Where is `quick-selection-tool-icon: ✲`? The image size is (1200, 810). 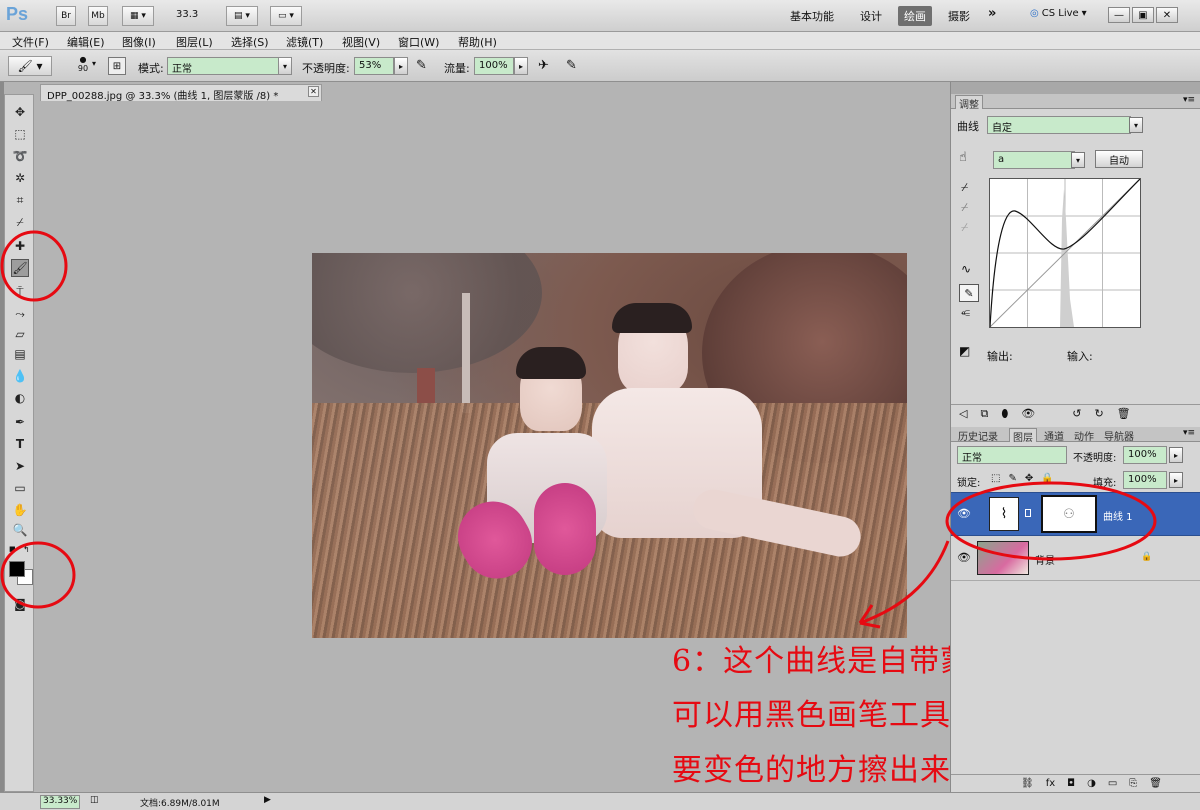
quick-selection-tool-icon: ✲ is located at coordinates (20, 178).